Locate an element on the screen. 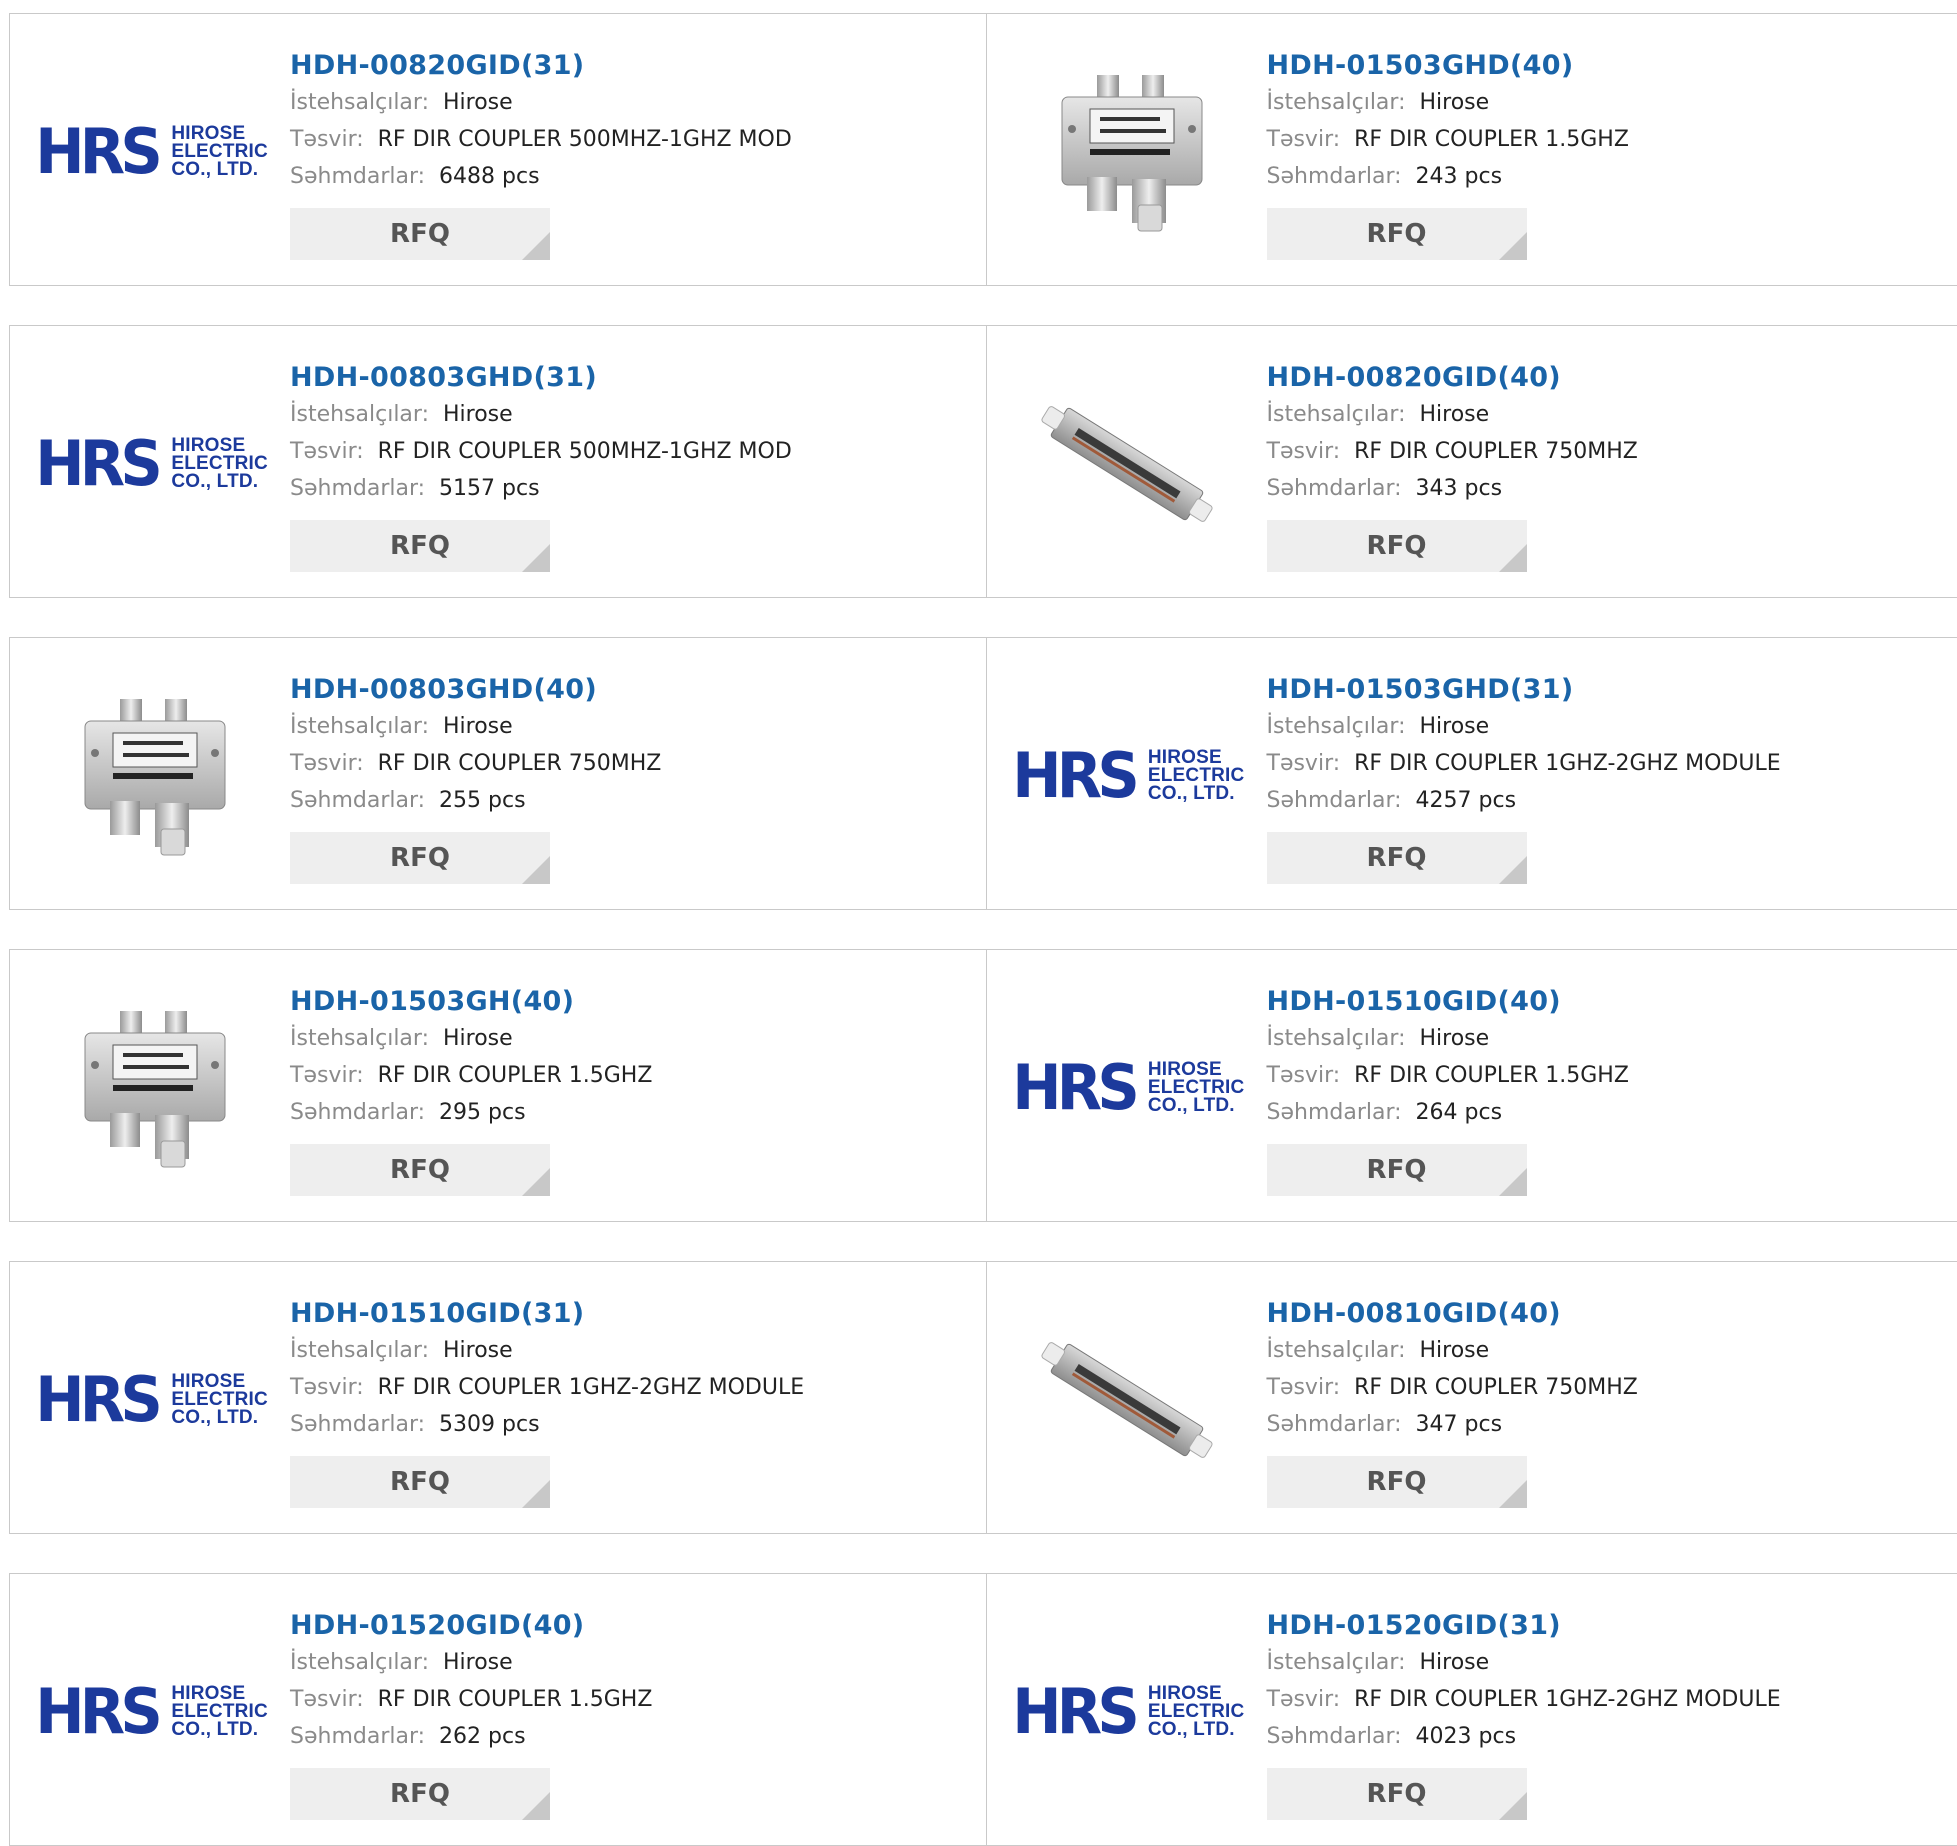 This screenshot has height=1846, width=1957. product-title-link: HDH-00810GID(40) is located at coordinates (1452, 1314).